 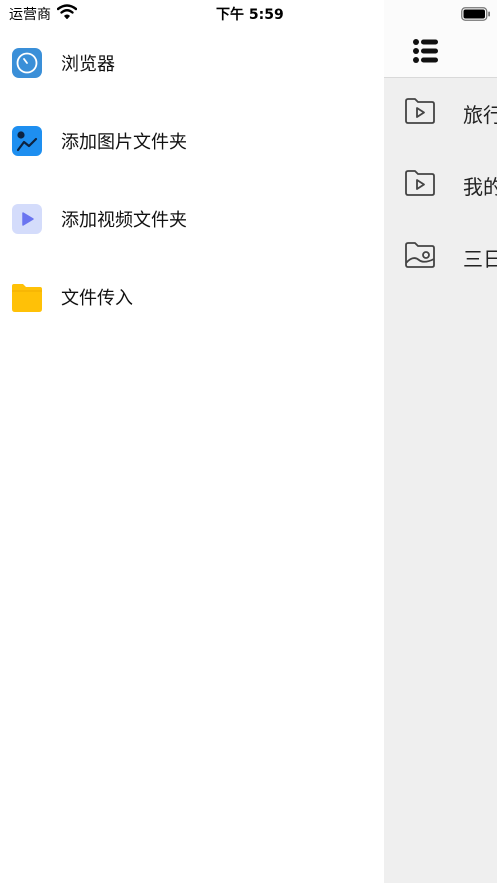 What do you see at coordinates (124, 220) in the screenshot?
I see `drawer-item-label: 添加视频文件夹` at bounding box center [124, 220].